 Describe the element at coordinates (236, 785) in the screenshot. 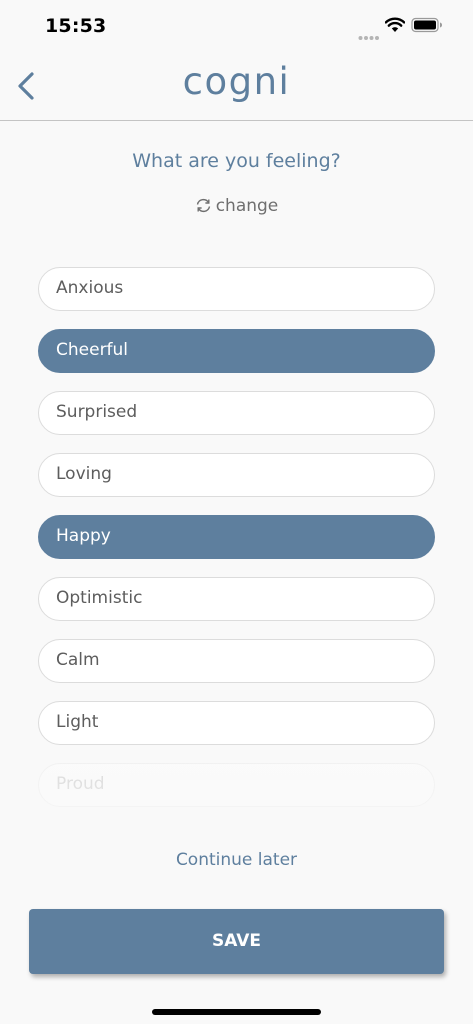

I see `feeling-option-proud: Proud` at that location.